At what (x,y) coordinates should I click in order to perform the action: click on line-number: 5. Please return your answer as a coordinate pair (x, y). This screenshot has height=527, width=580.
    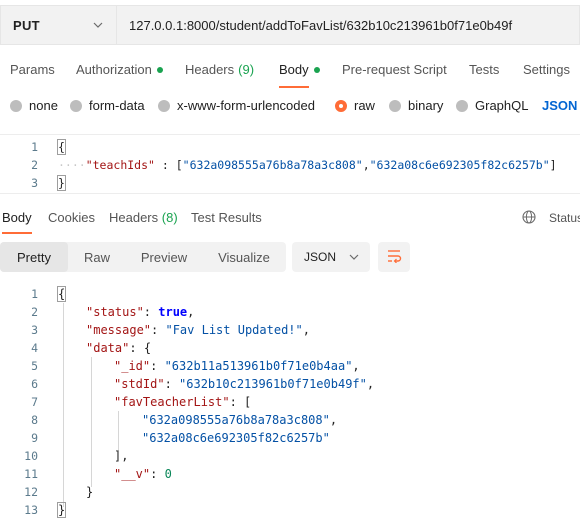
    Looking at the image, I should click on (34, 366).